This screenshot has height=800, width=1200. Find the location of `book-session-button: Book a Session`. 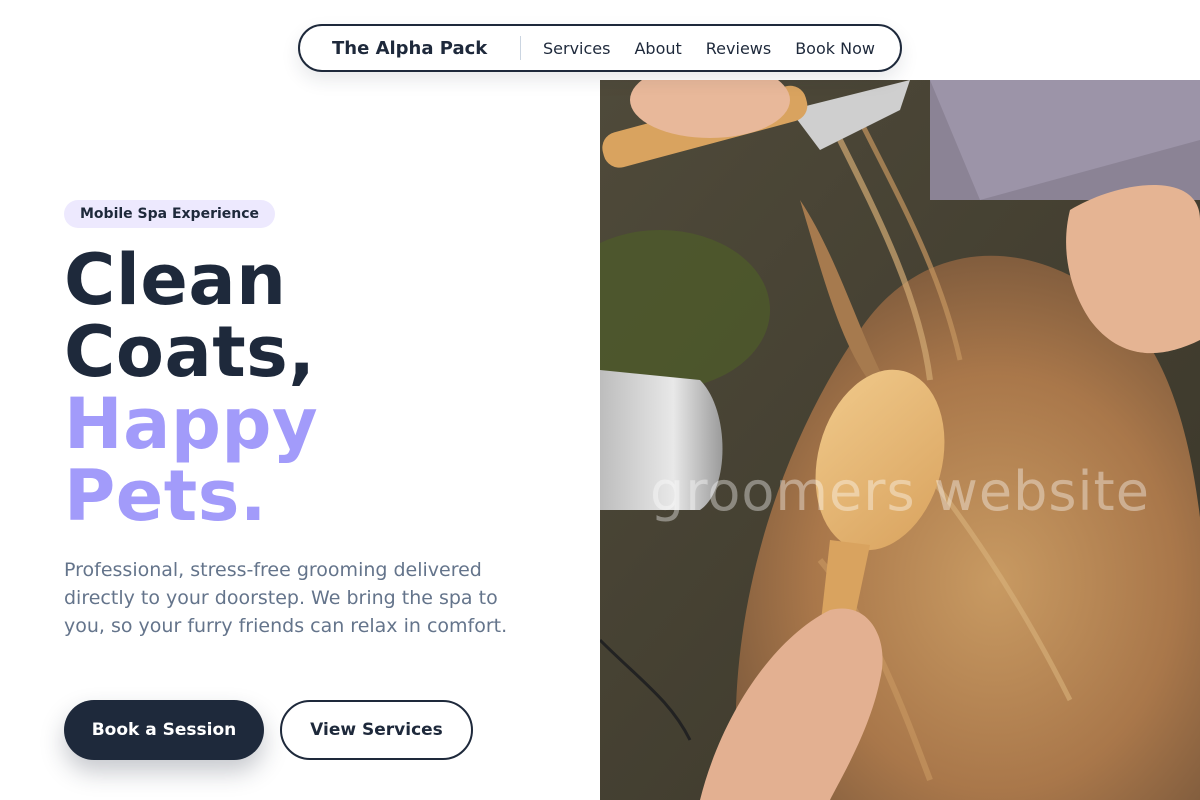

book-session-button: Book a Session is located at coordinates (164, 730).